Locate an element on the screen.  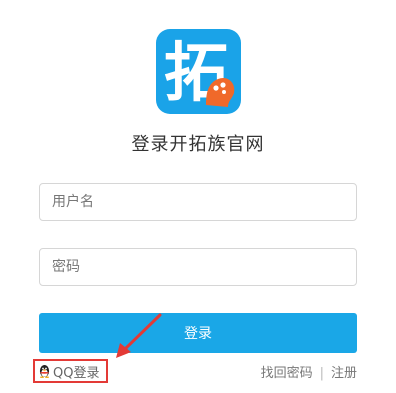
tuozu-logo-icon: 拓 is located at coordinates (198, 71).